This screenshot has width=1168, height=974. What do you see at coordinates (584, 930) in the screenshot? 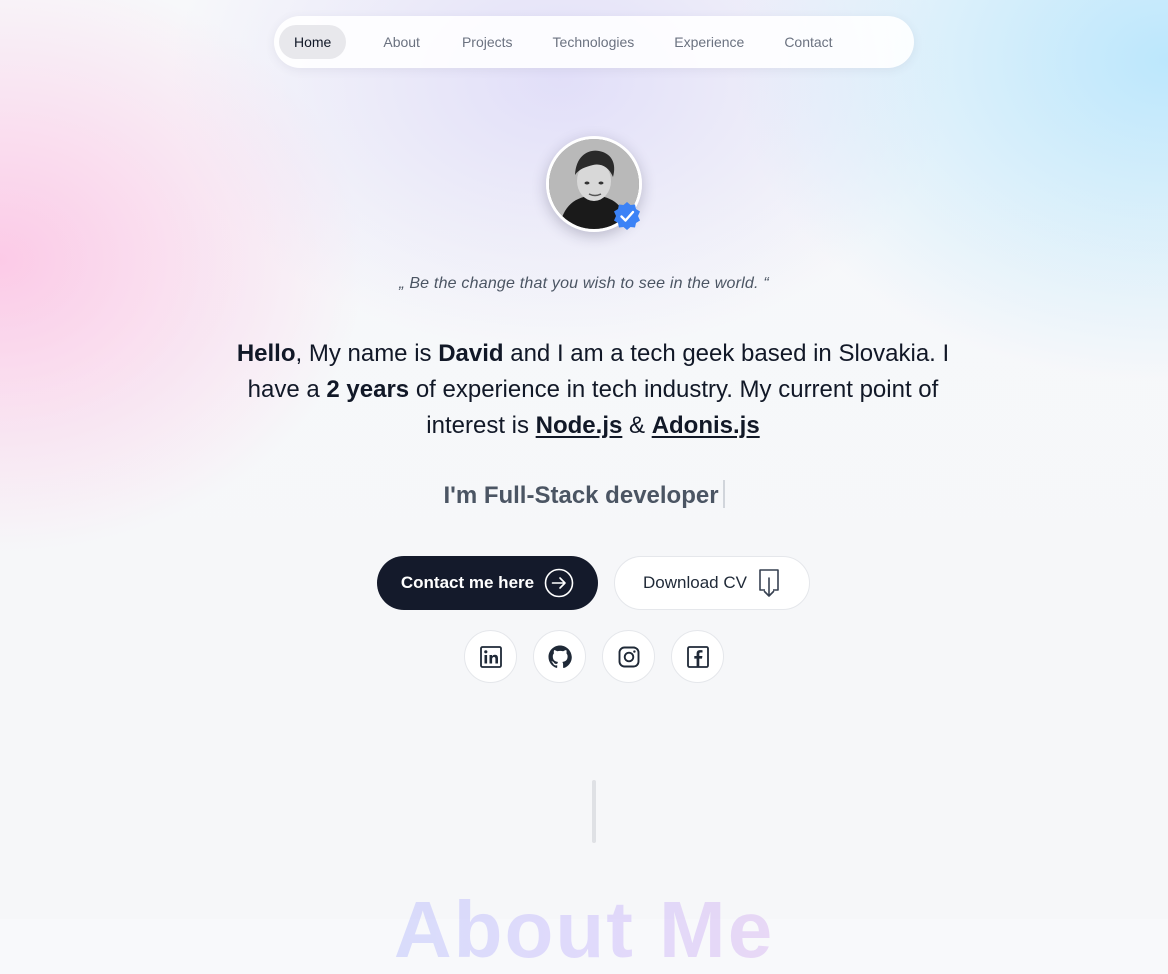
I see `about-section-heading: About Me` at bounding box center [584, 930].